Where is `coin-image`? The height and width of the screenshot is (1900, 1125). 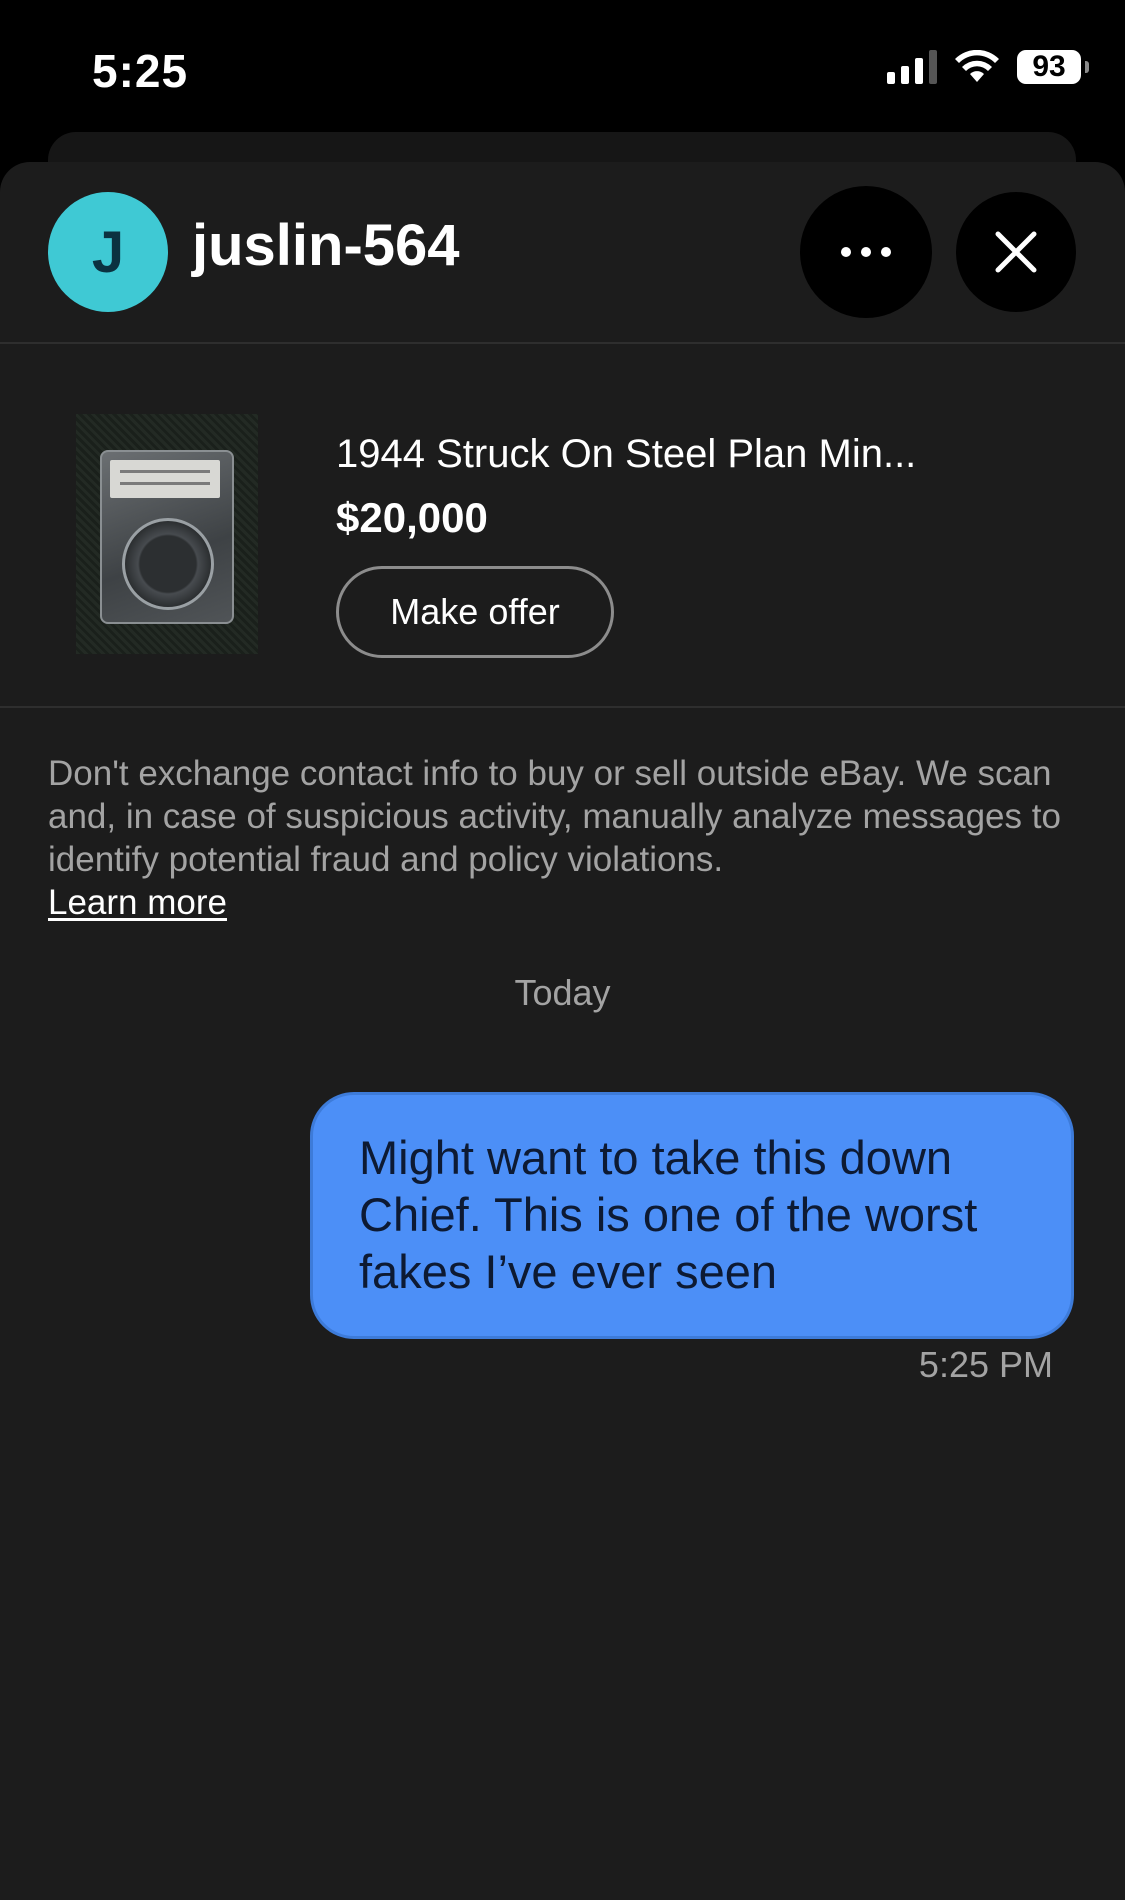
coin-image is located at coordinates (168, 564).